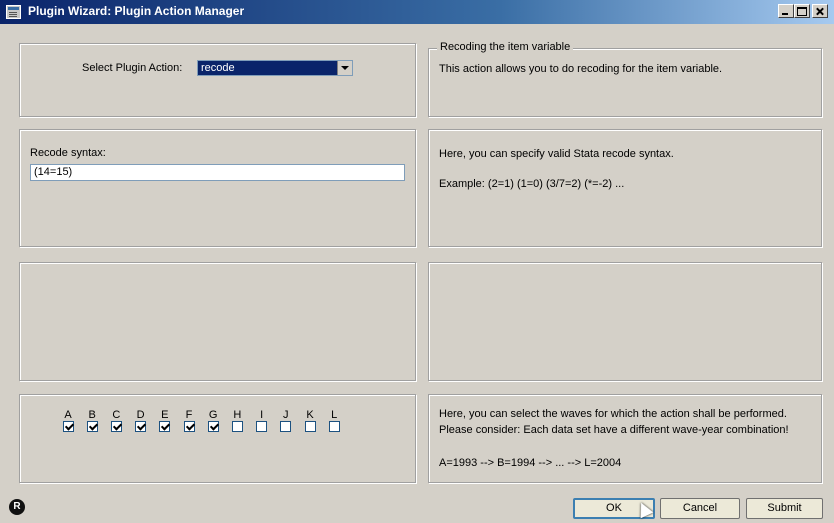 This screenshot has width=834, height=523. I want to click on plugin-action-select: recode, so click(275, 68).